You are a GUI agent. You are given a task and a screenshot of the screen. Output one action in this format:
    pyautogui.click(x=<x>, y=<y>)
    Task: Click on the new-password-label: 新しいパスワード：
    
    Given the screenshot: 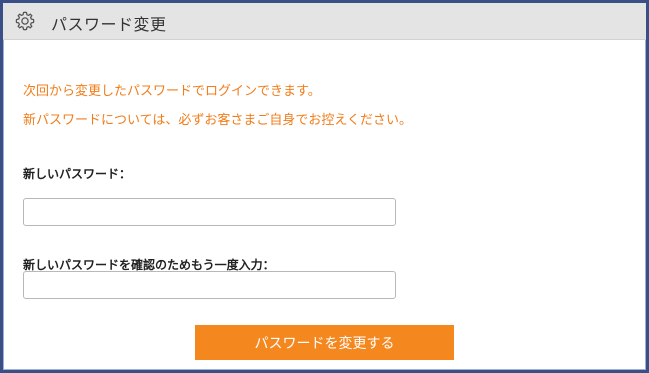 What is the action you would take?
    pyautogui.click(x=77, y=174)
    